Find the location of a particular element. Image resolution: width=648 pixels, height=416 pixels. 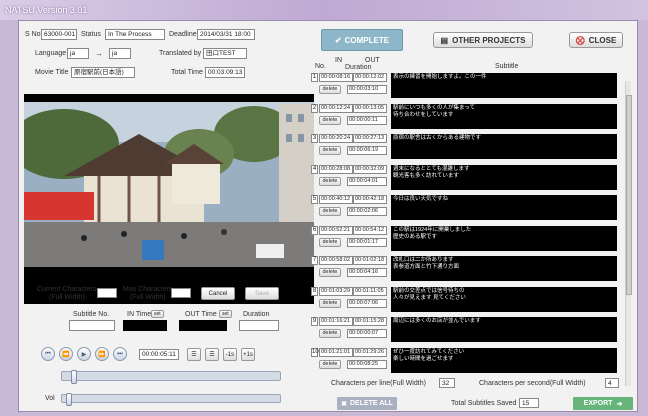

row-subtitle-text: 駅前にいつも多くの人が集まって 待ち合わせをしています is located at coordinates (504, 116).